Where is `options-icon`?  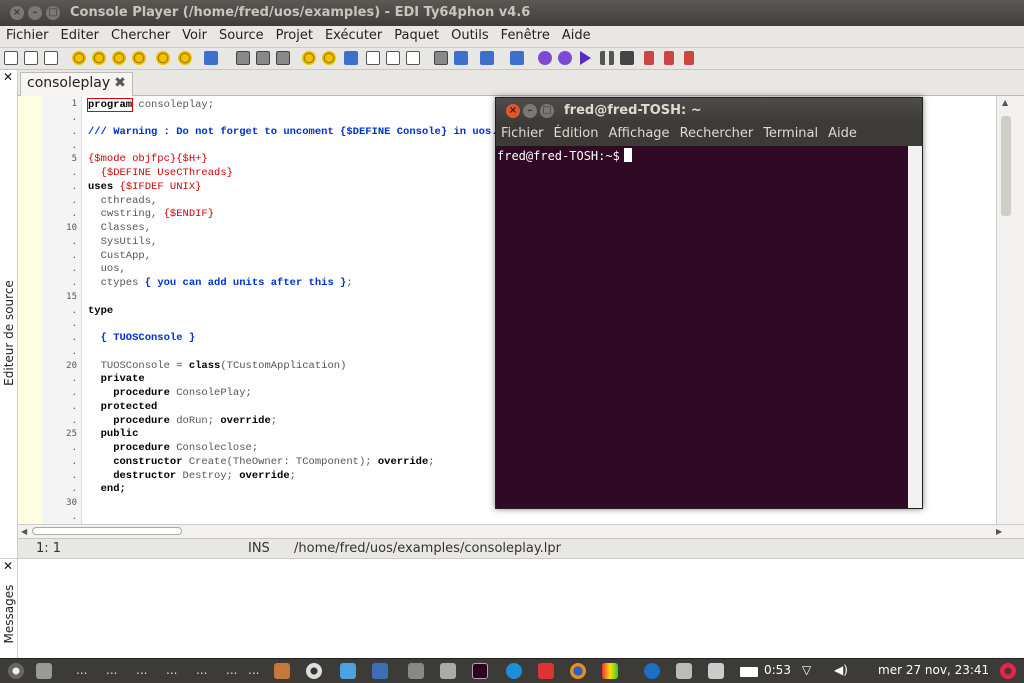 options-icon is located at coordinates (309, 58).